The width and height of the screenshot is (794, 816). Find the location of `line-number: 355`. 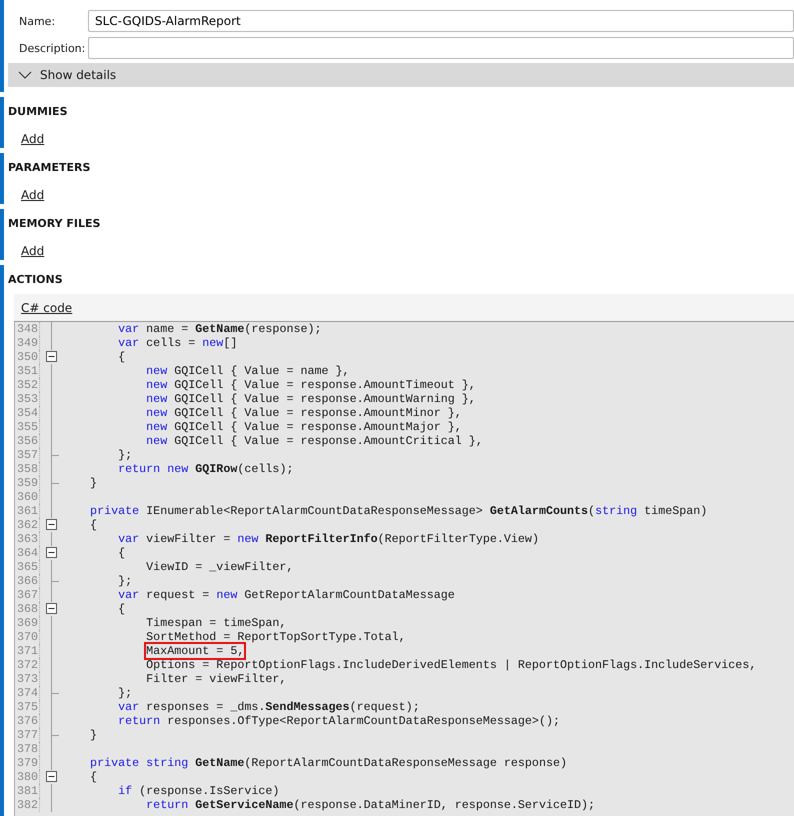

line-number: 355 is located at coordinates (27, 427).